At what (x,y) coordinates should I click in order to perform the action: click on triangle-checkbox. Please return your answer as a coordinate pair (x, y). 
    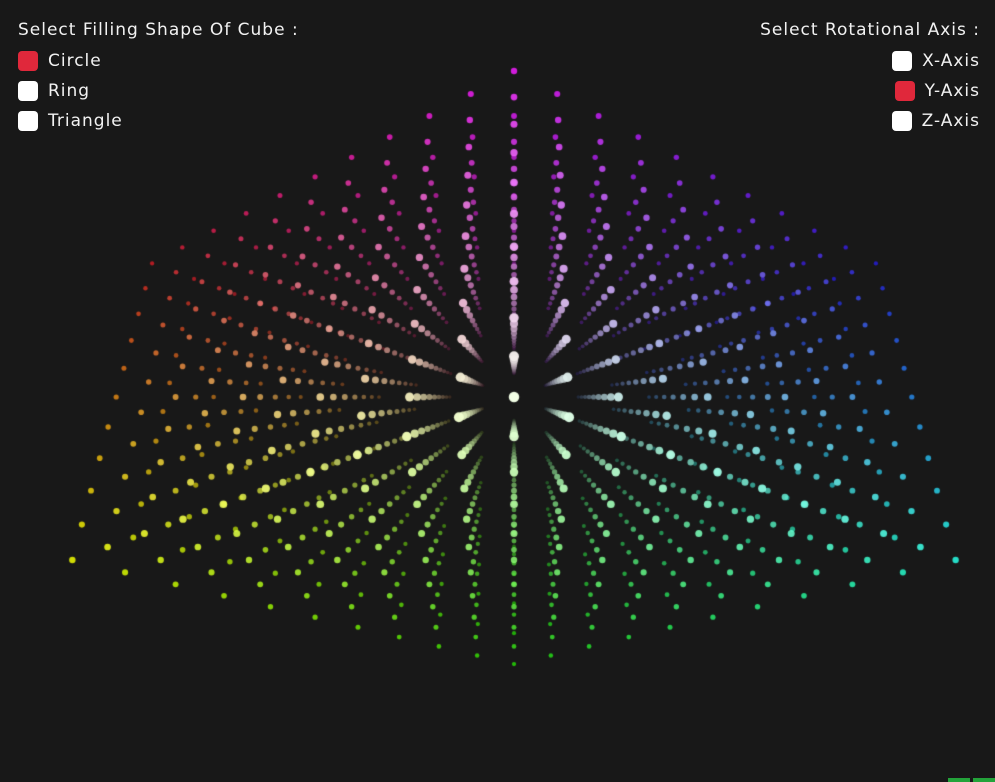
    Looking at the image, I should click on (28, 121).